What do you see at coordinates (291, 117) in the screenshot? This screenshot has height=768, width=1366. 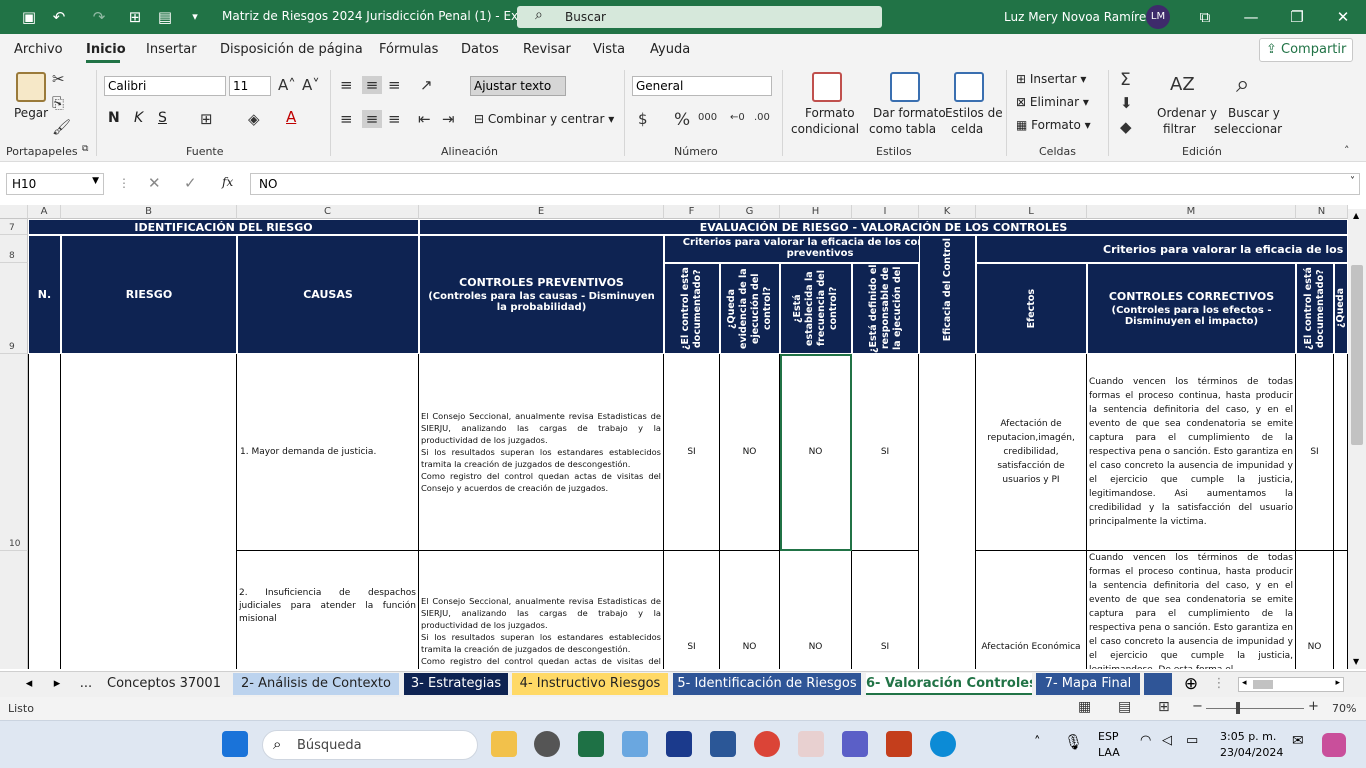 I see `font-color-icon: A` at bounding box center [291, 117].